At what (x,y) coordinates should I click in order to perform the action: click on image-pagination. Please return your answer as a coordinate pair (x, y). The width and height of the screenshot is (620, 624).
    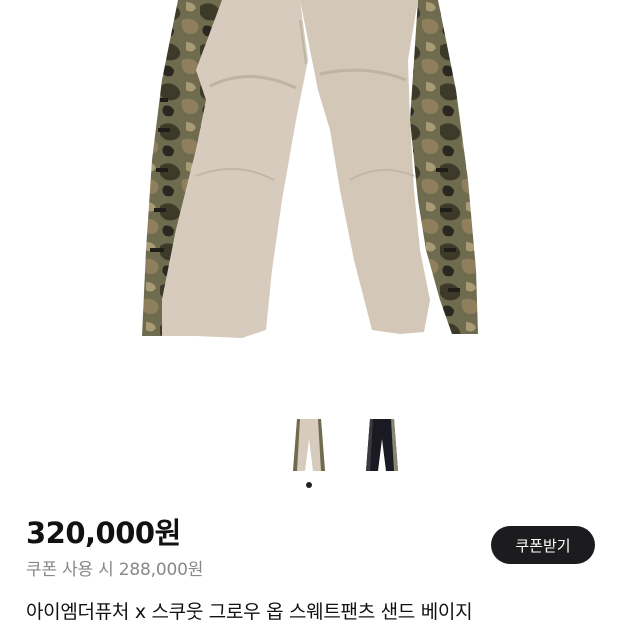
    Looking at the image, I should click on (310, 486).